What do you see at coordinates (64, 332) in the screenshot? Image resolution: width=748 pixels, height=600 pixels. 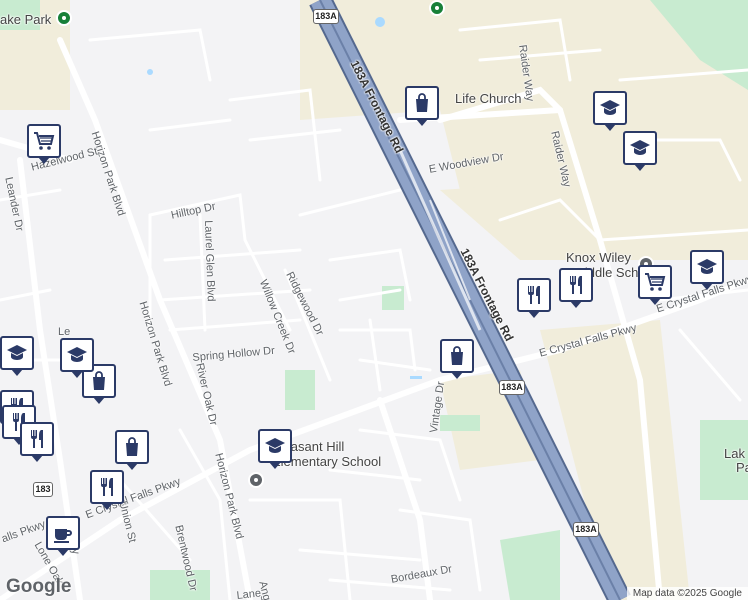 I see `street-label: Le` at bounding box center [64, 332].